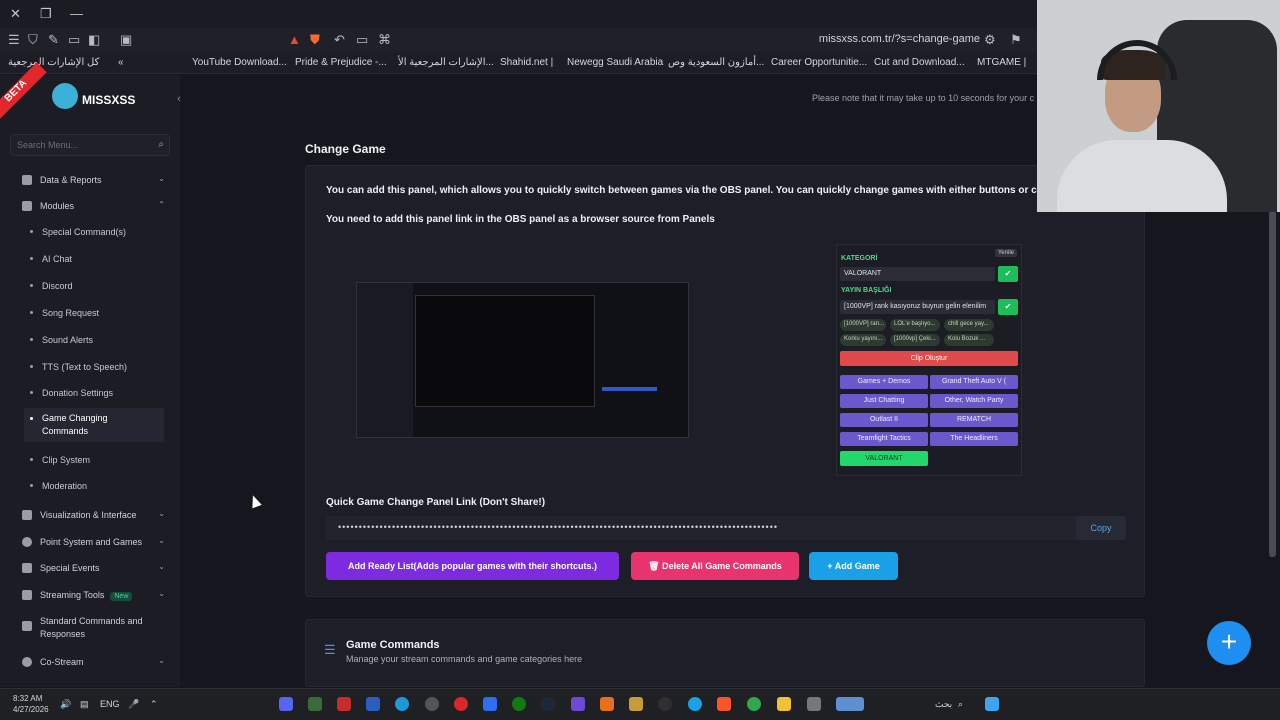  I want to click on bookmark-all: كل الإشارات المرجعية, so click(53, 62).